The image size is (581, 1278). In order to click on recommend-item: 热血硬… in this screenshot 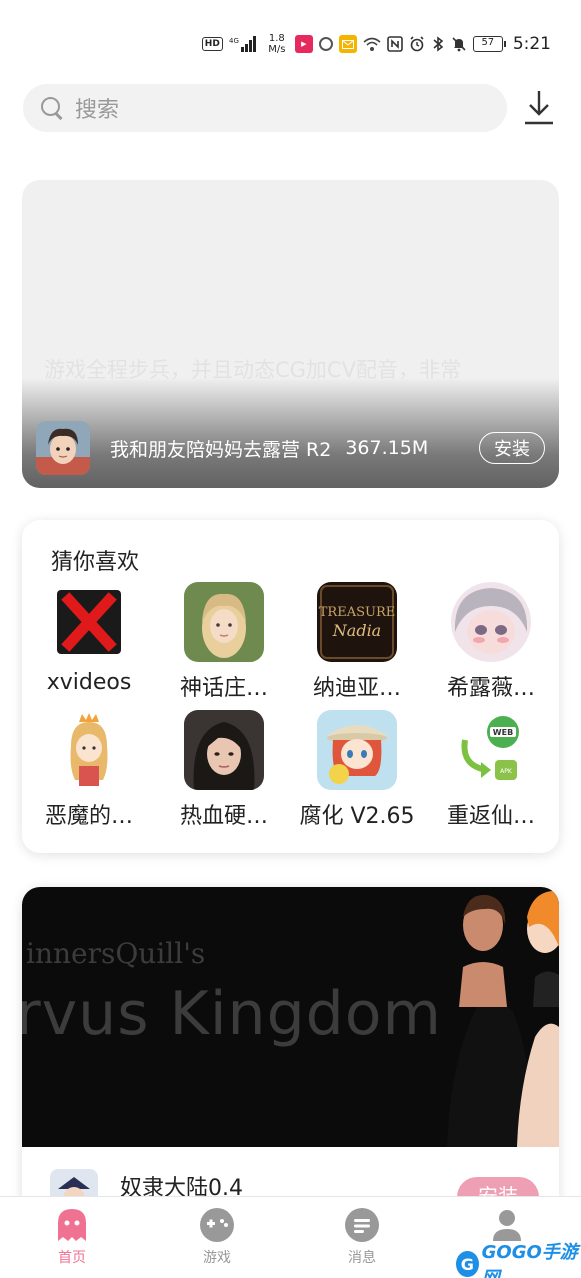, I will do `click(224, 770)`.